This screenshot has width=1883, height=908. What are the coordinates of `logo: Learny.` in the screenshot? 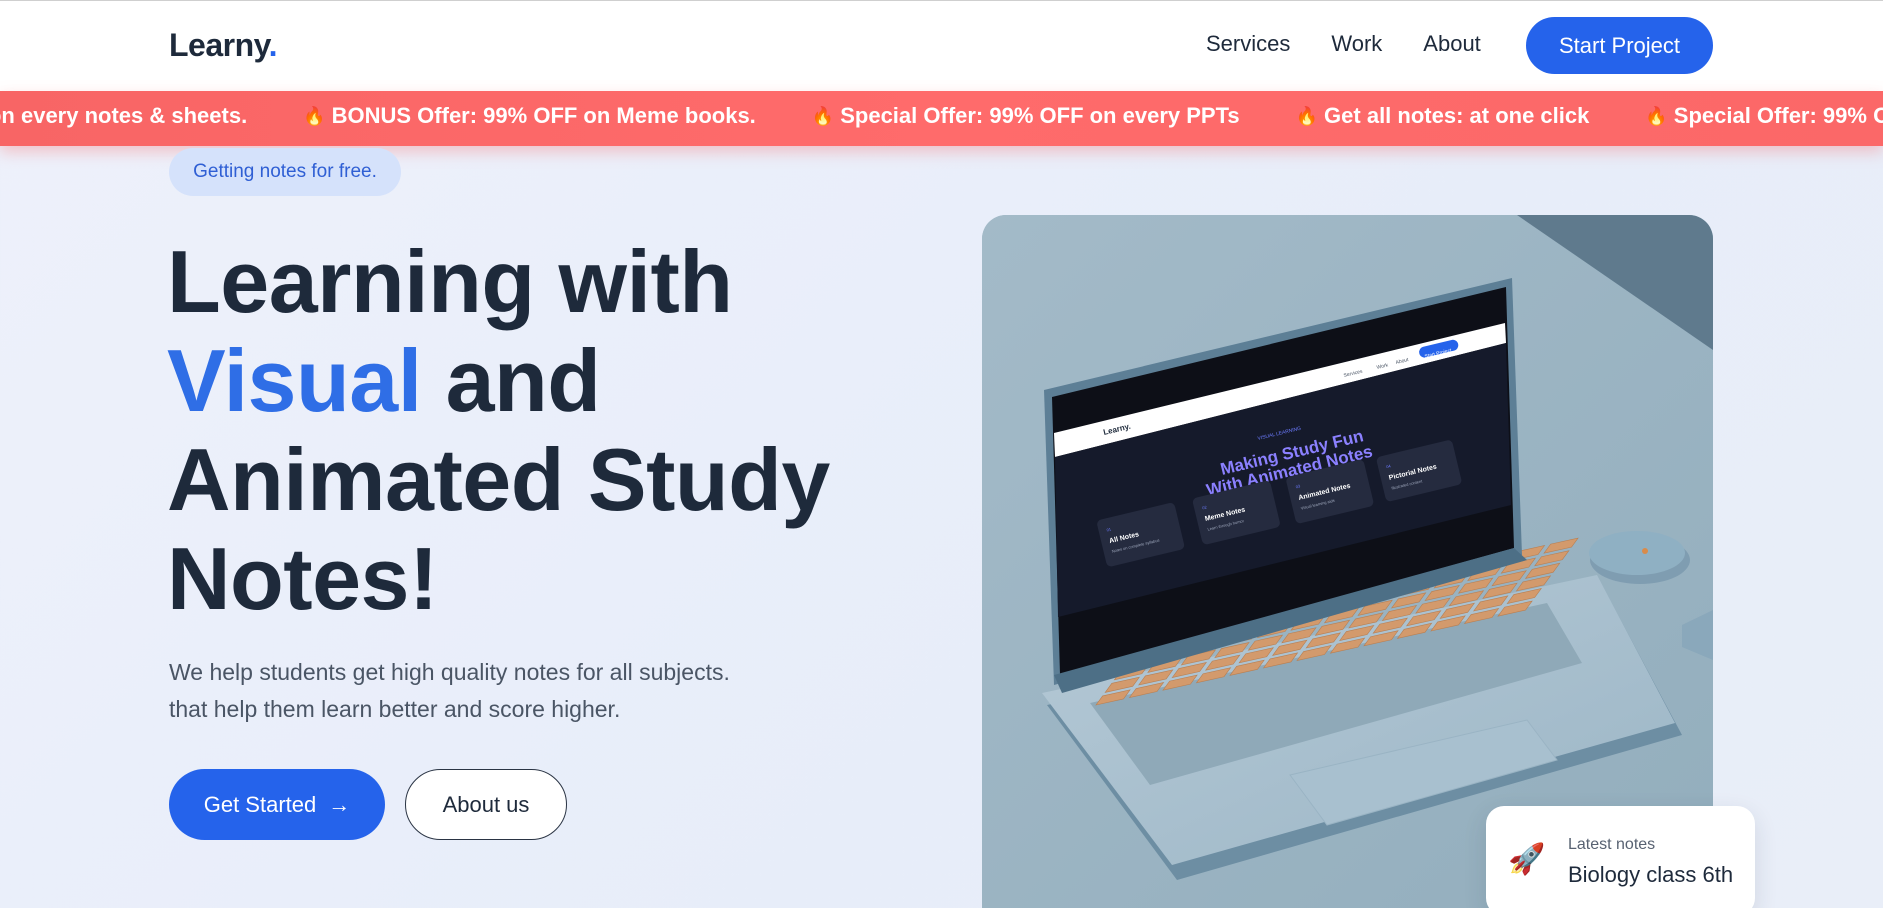 It's located at (223, 45).